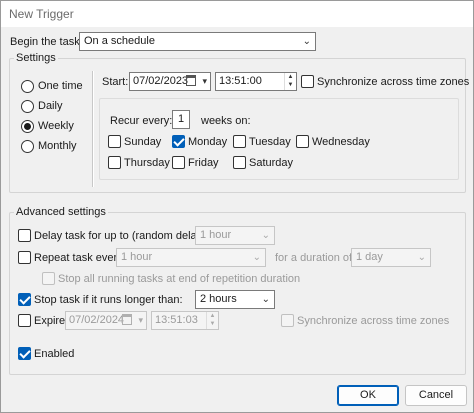  Describe the element at coordinates (24, 257) in the screenshot. I see `repeat-task-checkbox` at that location.